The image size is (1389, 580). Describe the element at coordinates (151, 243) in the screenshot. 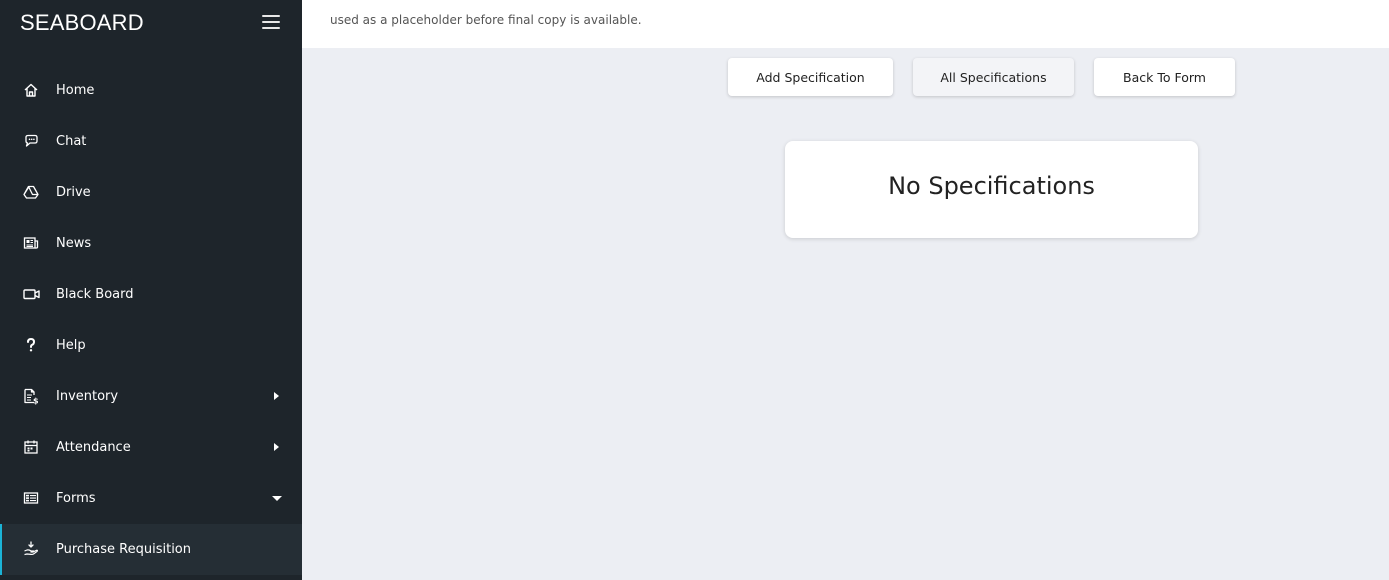

I see `sidebar-item-news: News` at that location.